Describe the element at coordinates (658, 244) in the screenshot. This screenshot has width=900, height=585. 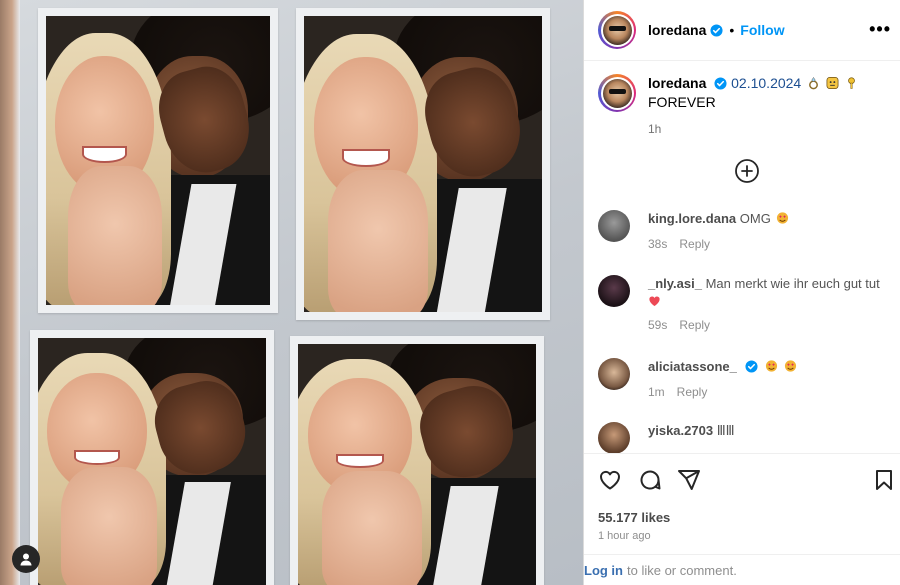
I see `comment-time: 38s` at that location.